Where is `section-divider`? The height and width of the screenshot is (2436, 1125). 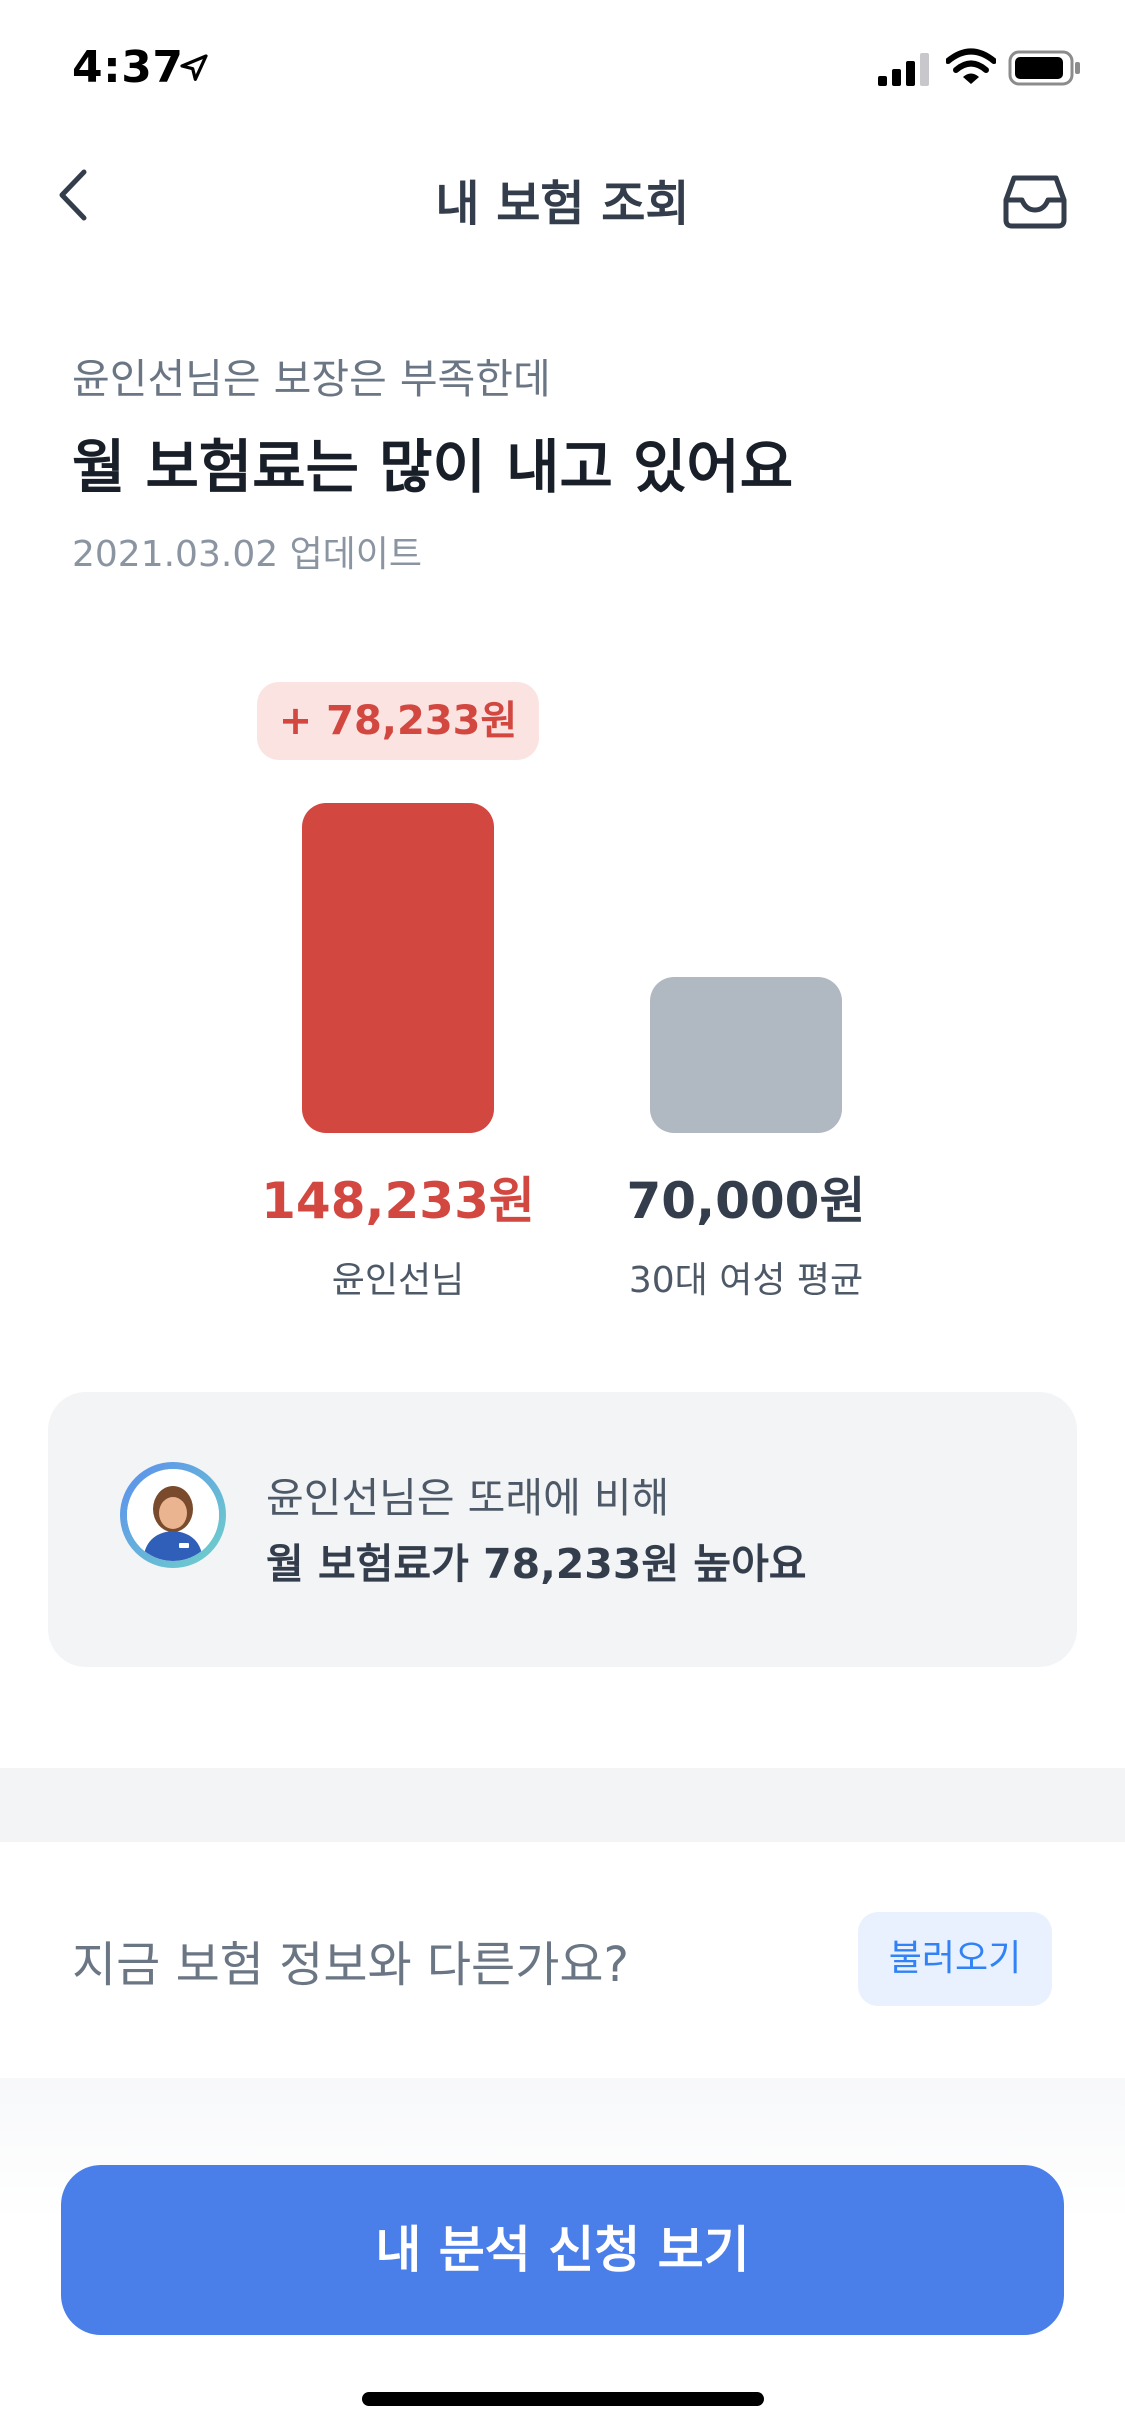
section-divider is located at coordinates (562, 1805).